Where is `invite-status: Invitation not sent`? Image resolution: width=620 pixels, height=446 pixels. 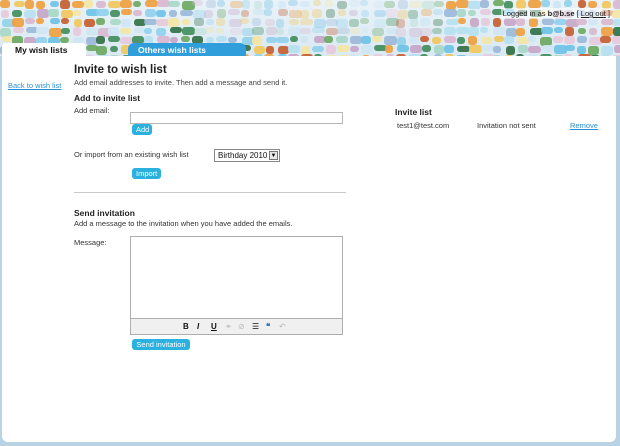 invite-status: Invitation not sent is located at coordinates (506, 125).